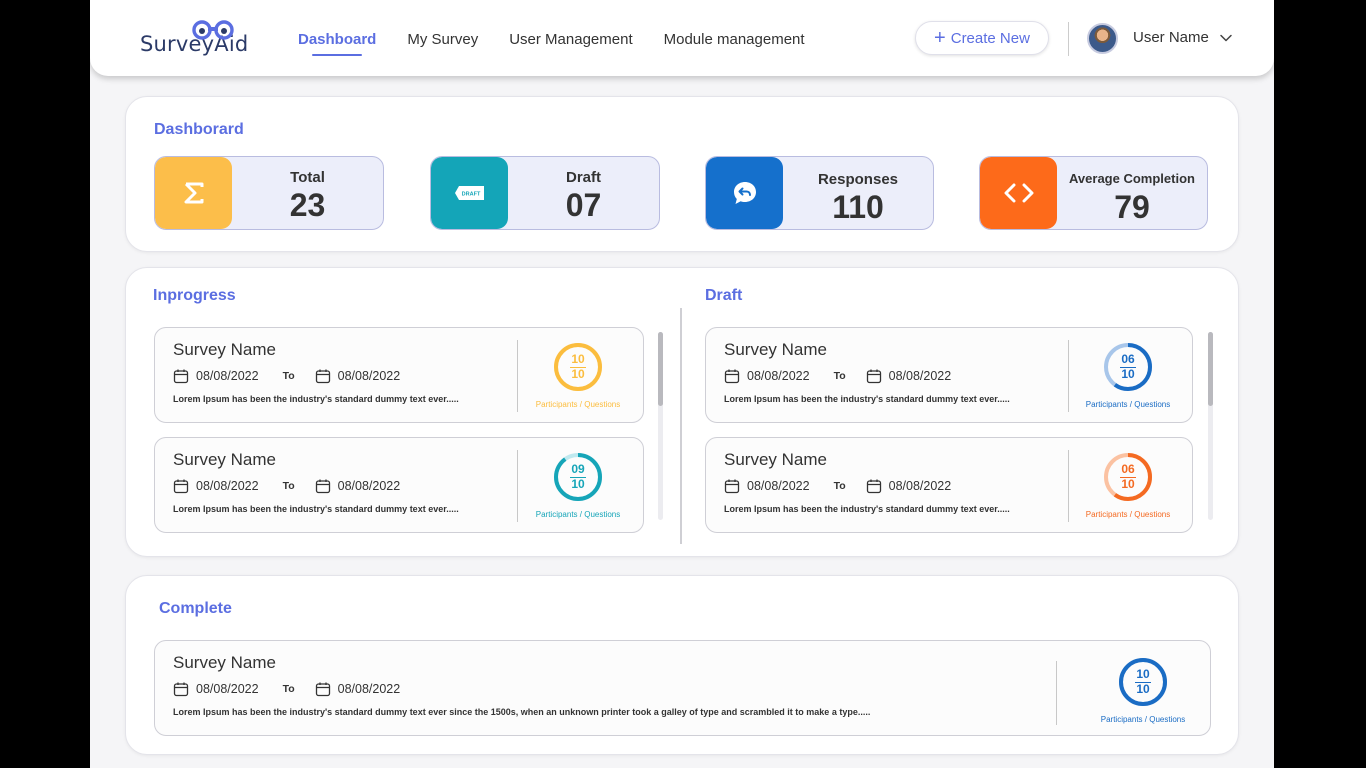  What do you see at coordinates (578, 477) in the screenshot?
I see `progress-ring: 09 10` at bounding box center [578, 477].